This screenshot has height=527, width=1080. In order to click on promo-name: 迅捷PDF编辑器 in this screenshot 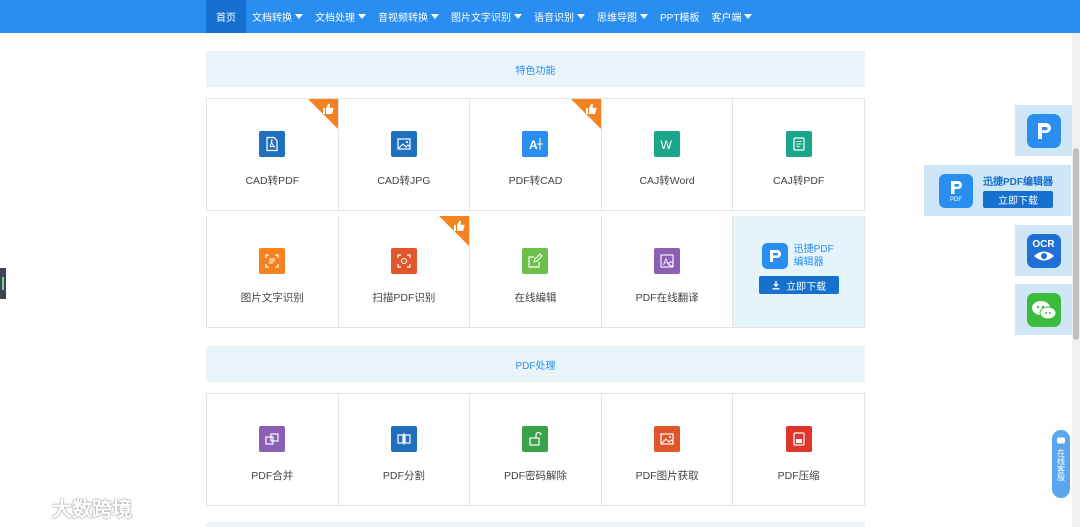, I will do `click(813, 256)`.